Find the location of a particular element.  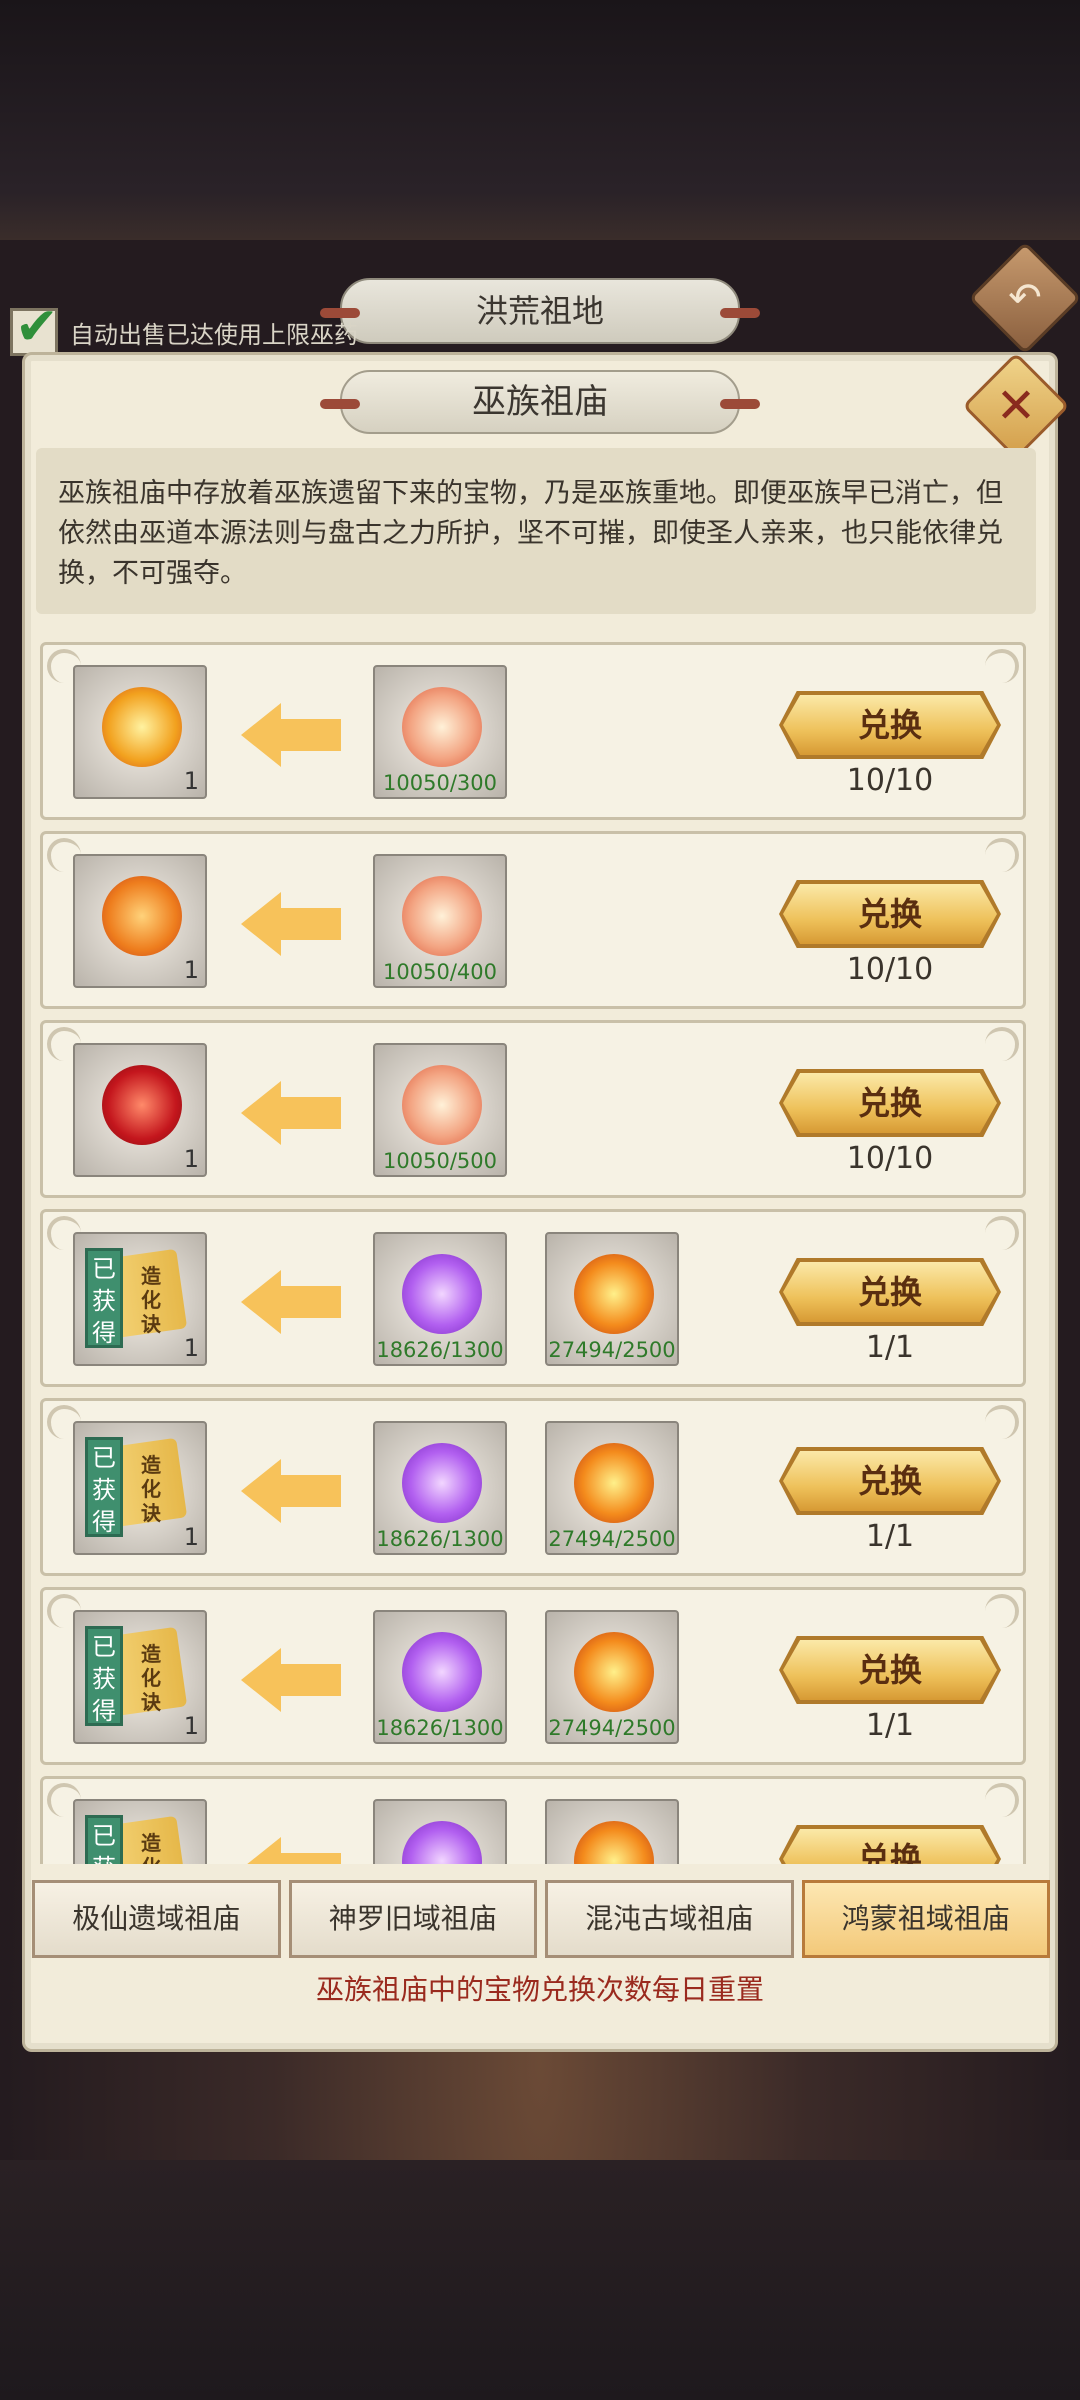

temple-tabs: 极仙遗域祖庙 神罗旧域祖庙 混沌古域祖庙 鸿蒙祖域祖庙 is located at coordinates (541, 1919).